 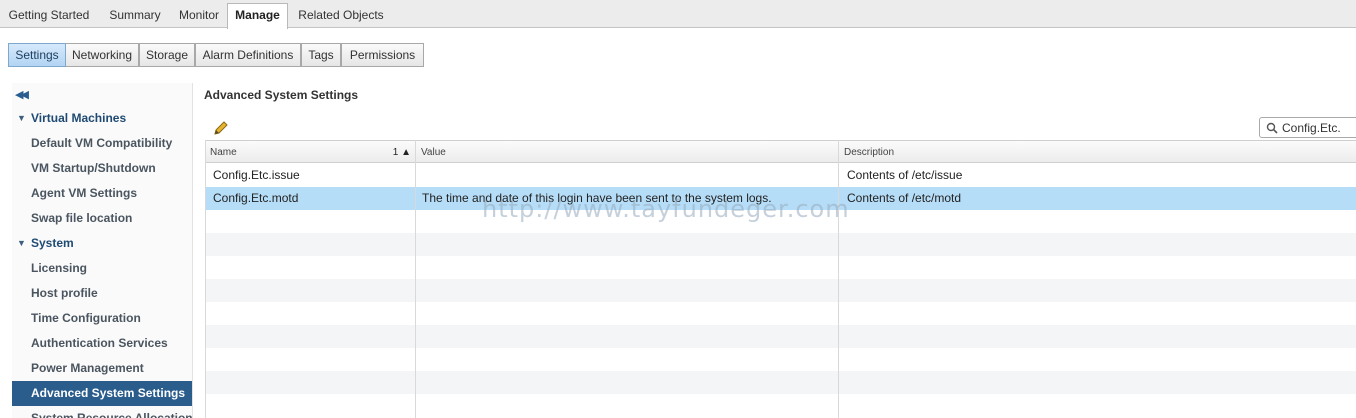 What do you see at coordinates (310, 151) in the screenshot?
I see `column-header-name: Name 1 ▲` at bounding box center [310, 151].